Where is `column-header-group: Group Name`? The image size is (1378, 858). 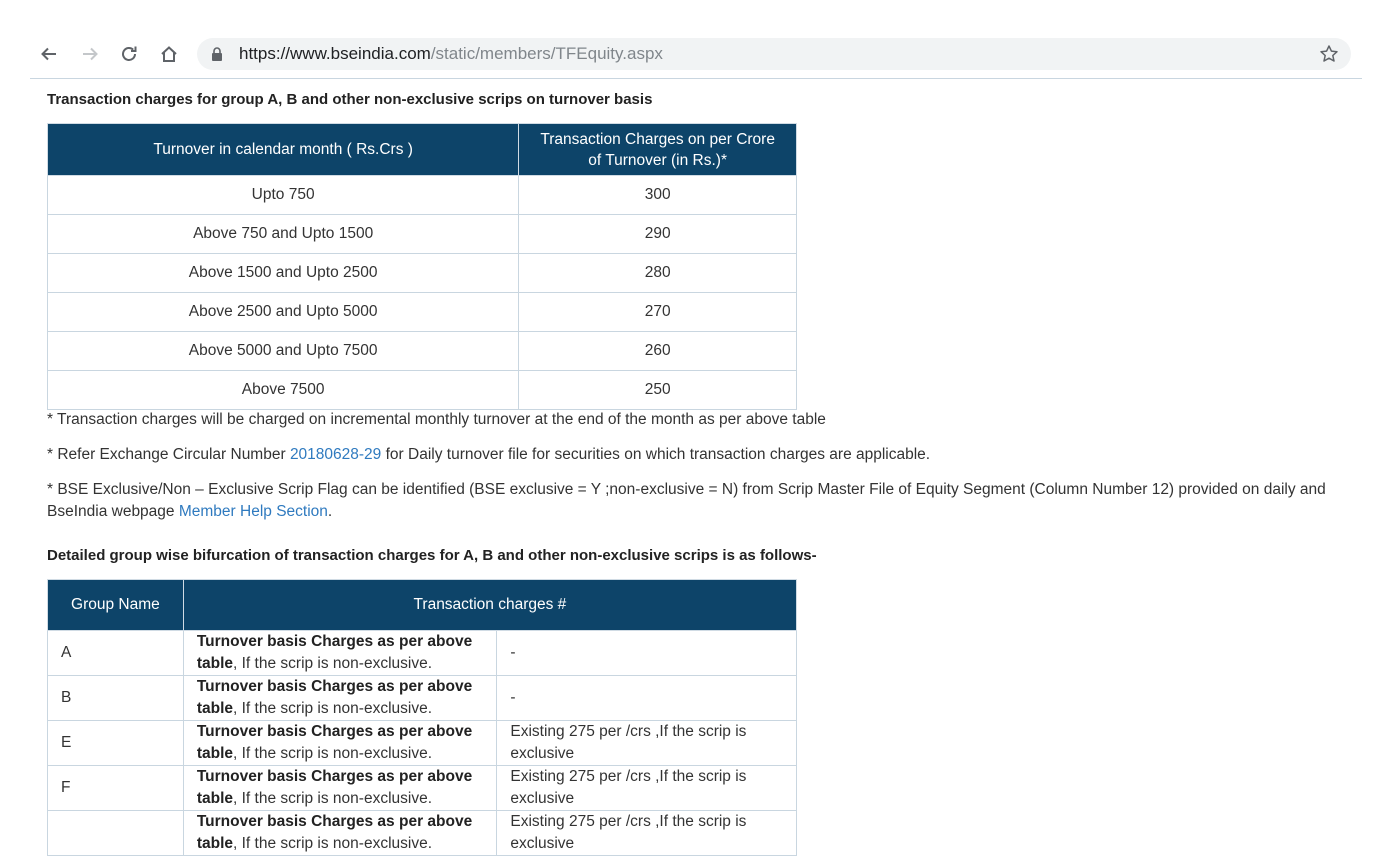
column-header-group: Group Name is located at coordinates (115, 605).